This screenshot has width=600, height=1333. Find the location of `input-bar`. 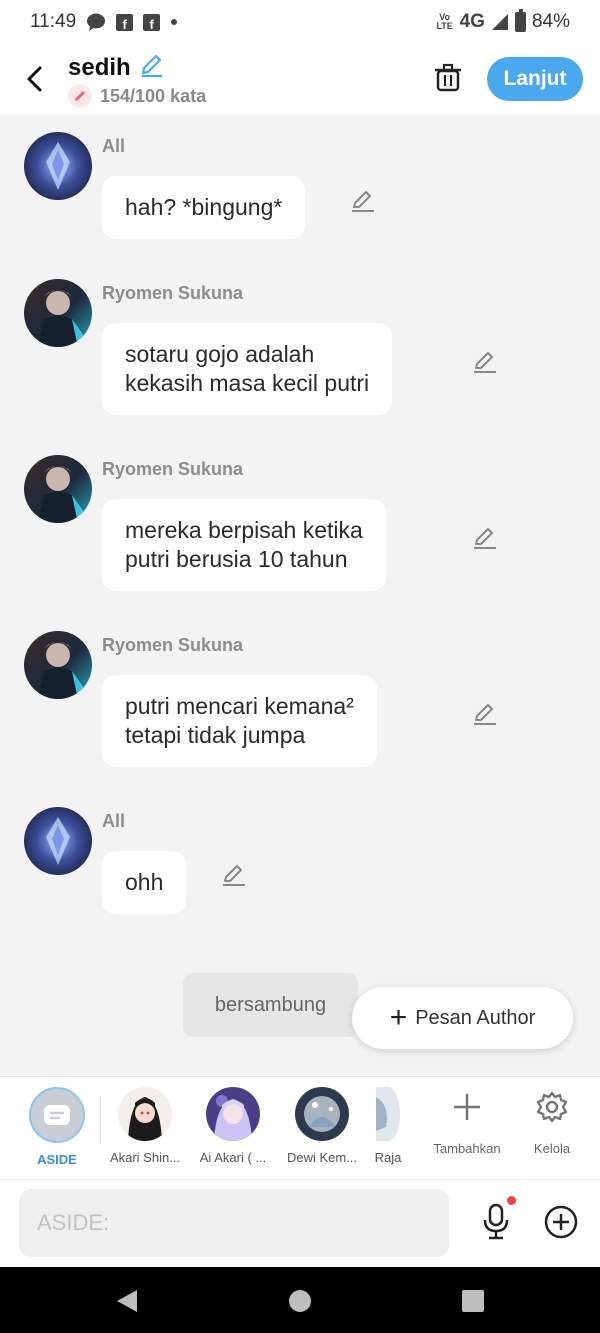

input-bar is located at coordinates (300, 1223).